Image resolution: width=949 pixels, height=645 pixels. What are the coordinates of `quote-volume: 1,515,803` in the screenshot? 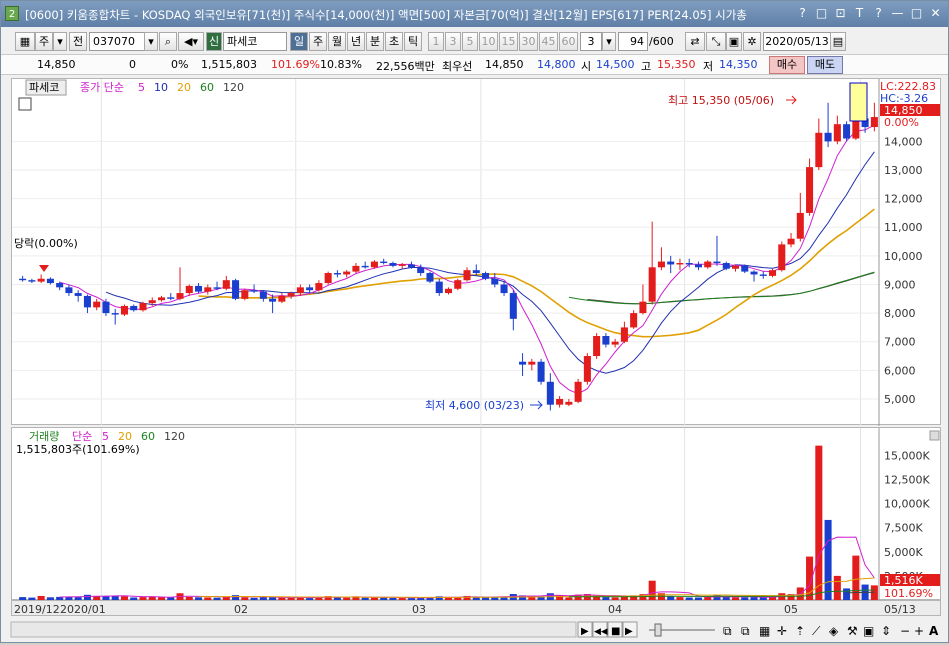 It's located at (229, 64).